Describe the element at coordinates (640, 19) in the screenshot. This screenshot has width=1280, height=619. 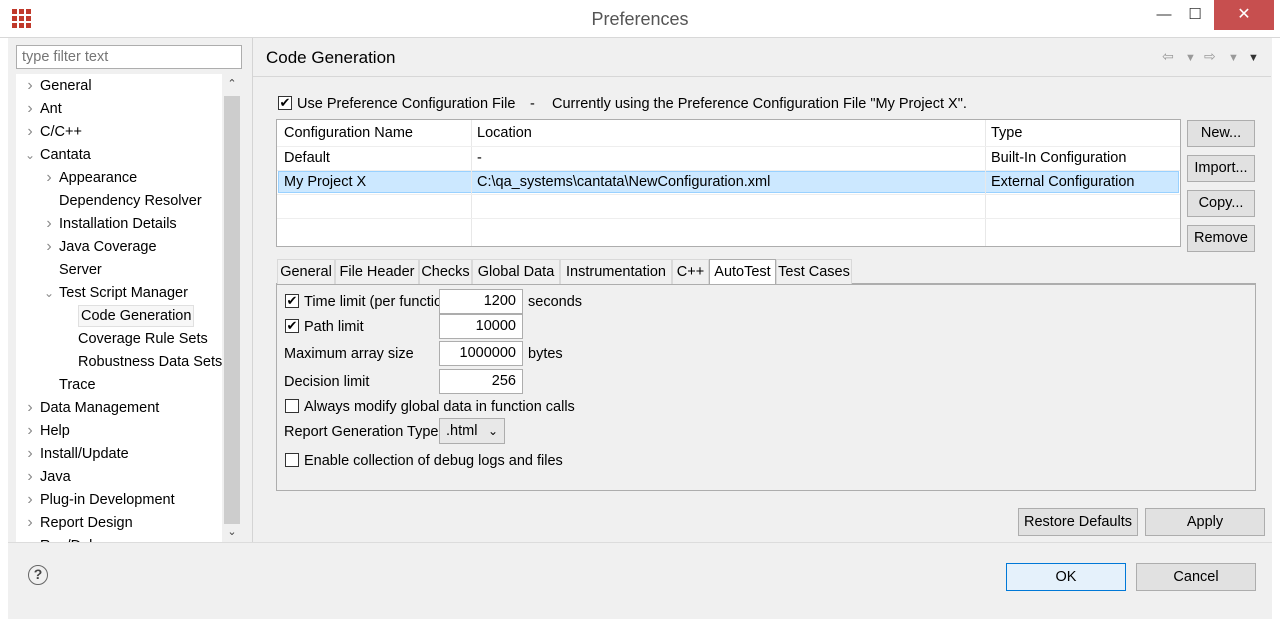
I see `title-bar` at that location.